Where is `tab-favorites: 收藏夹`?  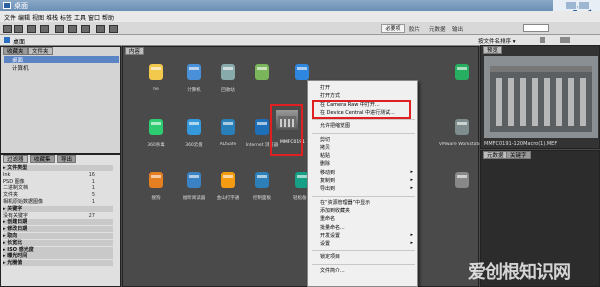
tab-favorites: 收藏夹 is located at coordinates (15, 51).